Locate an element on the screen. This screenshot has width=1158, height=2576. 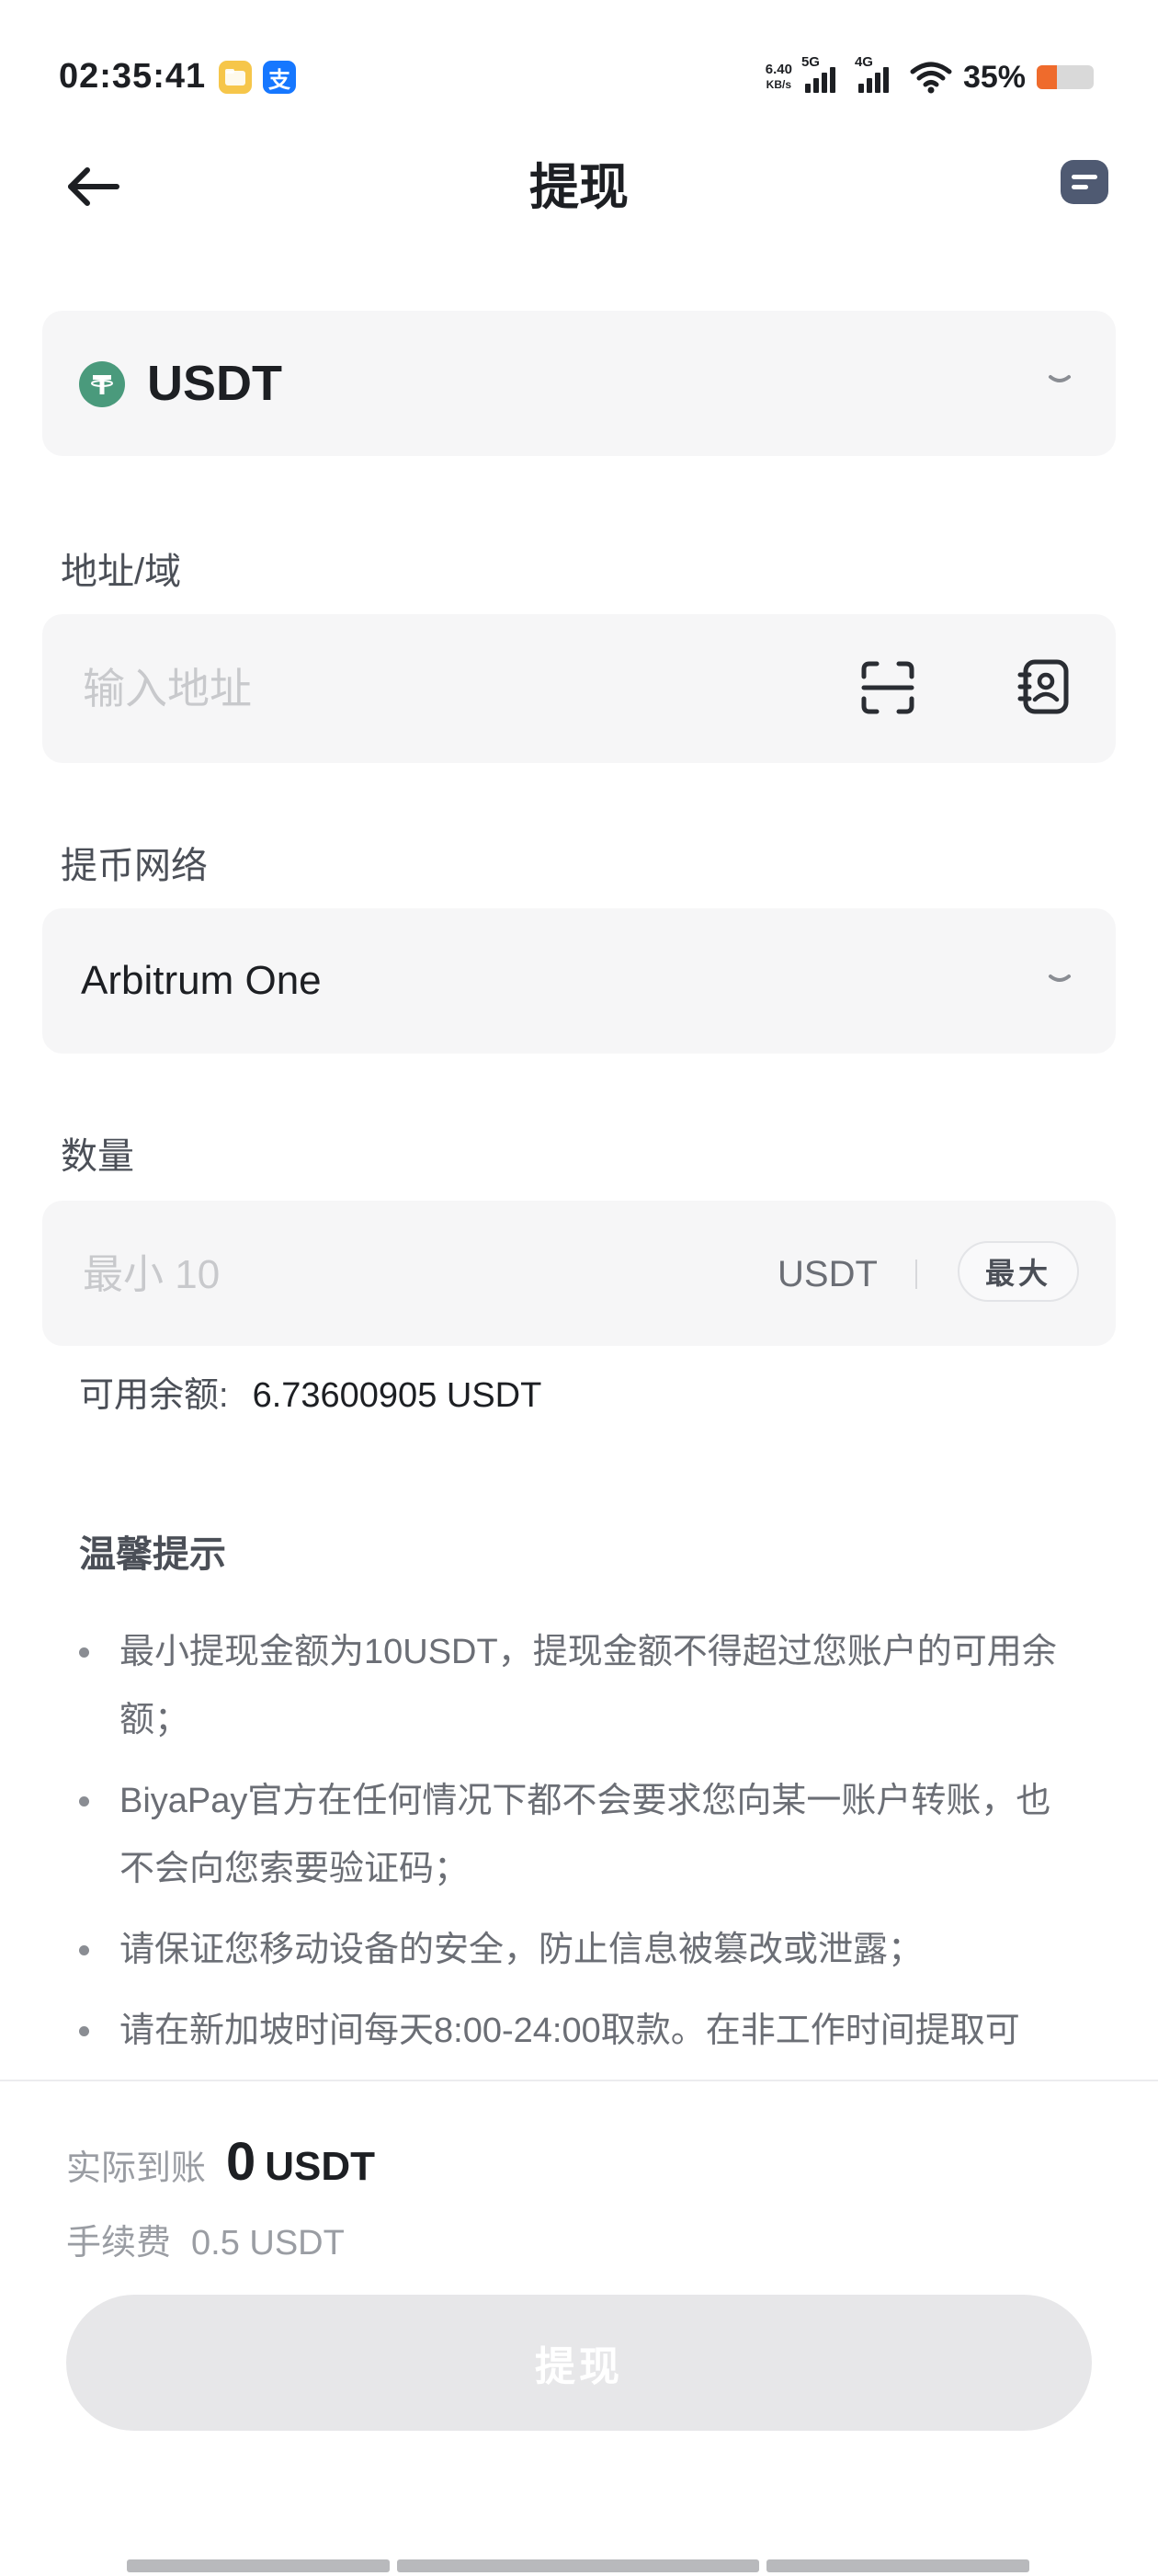
signal-4g-label: 4G is located at coordinates (863, 62).